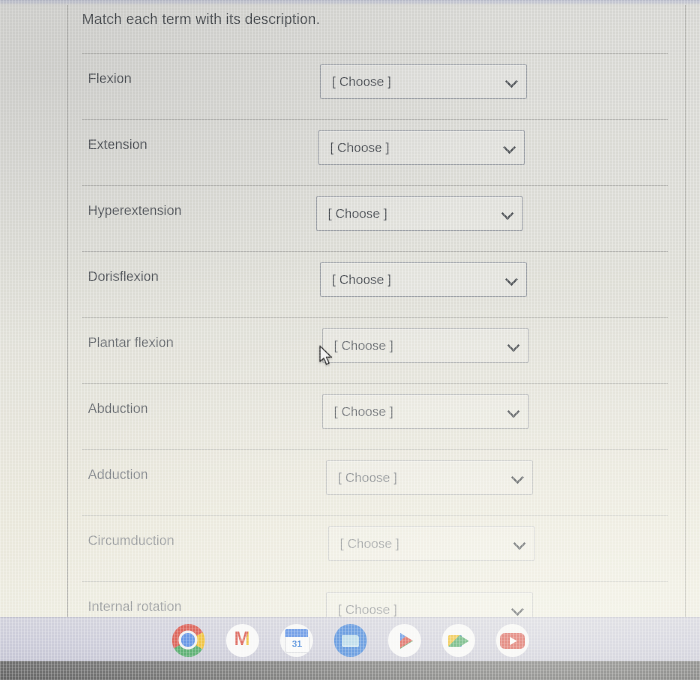 This screenshot has height=680, width=700. I want to click on term-label: Internal rotation, so click(135, 606).